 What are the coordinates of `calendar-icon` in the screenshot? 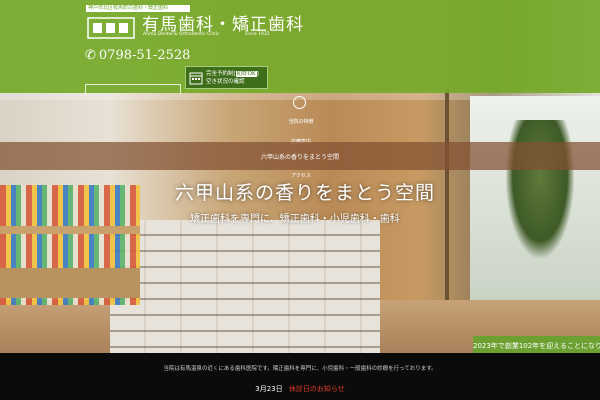 It's located at (196, 78).